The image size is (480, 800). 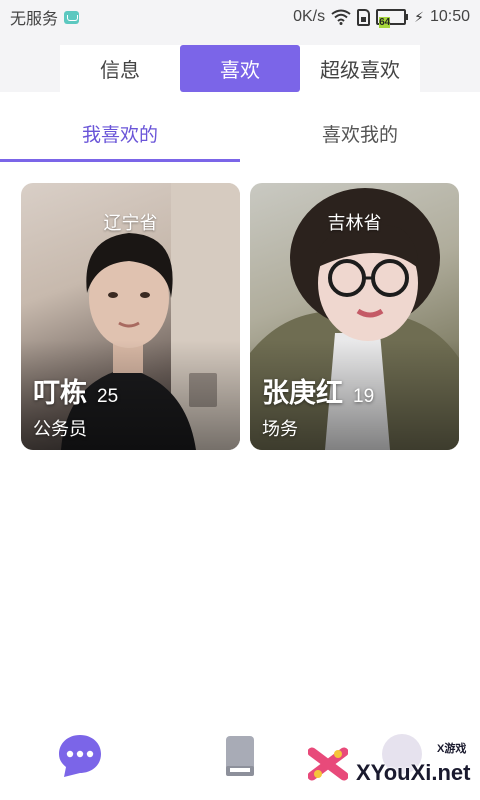 I want to click on network-speed: 0K/s, so click(x=309, y=16).